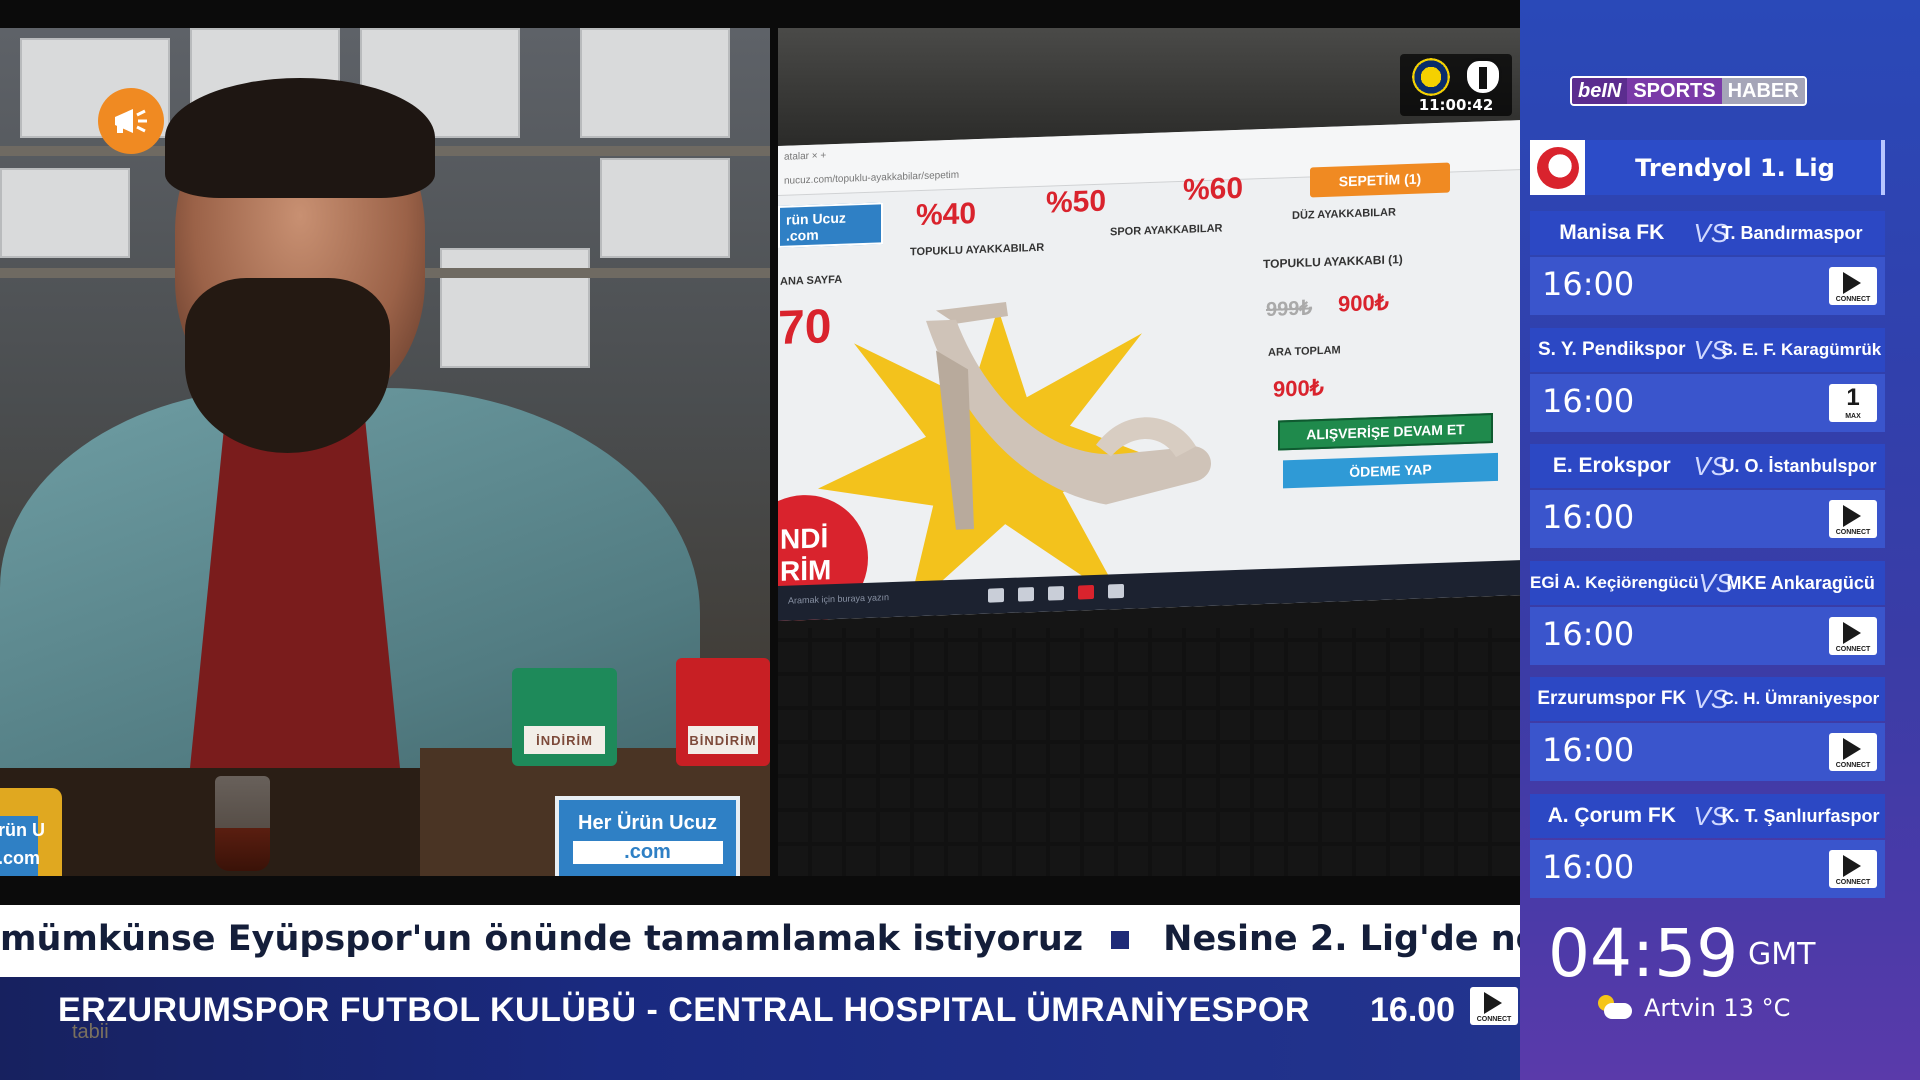 This screenshot has width=1920, height=1080. I want to click on clock-time: 04:59, so click(1643, 953).